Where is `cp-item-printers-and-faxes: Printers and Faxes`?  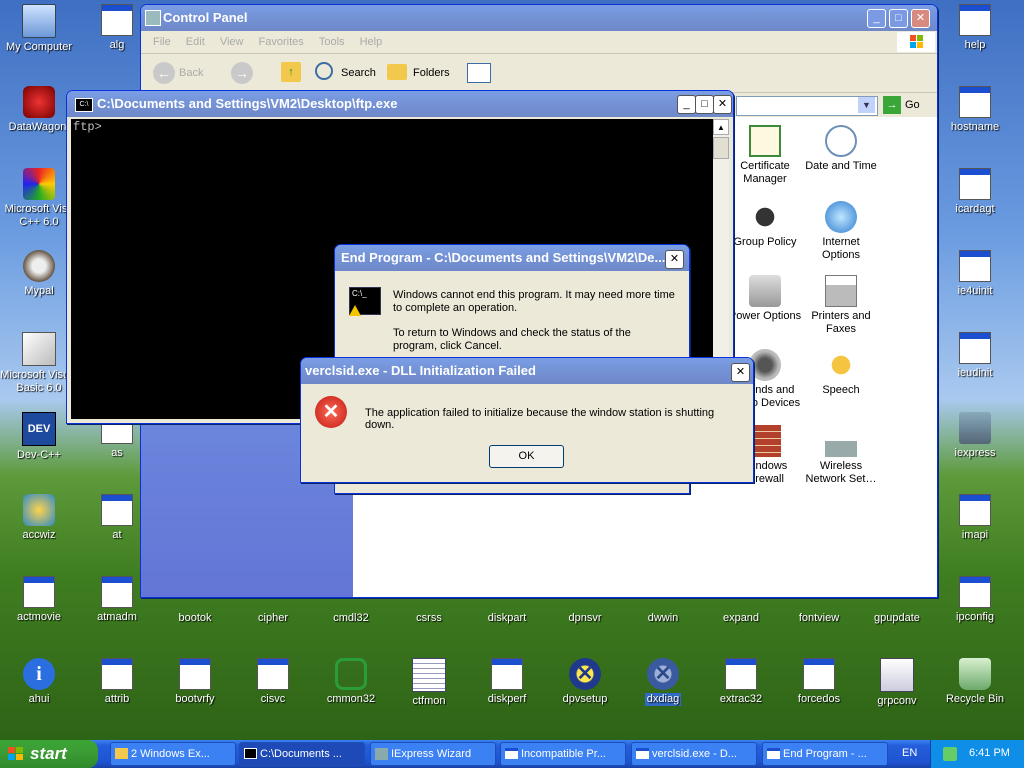 cp-item-printers-and-faxes: Printers and Faxes is located at coordinates (841, 305).